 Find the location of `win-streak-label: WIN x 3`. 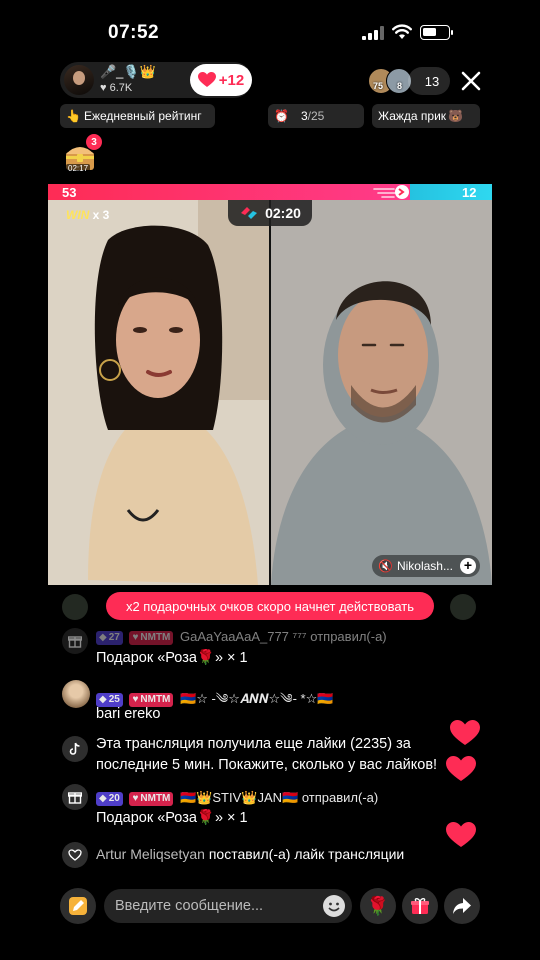

win-streak-label: WIN x 3 is located at coordinates (88, 215).